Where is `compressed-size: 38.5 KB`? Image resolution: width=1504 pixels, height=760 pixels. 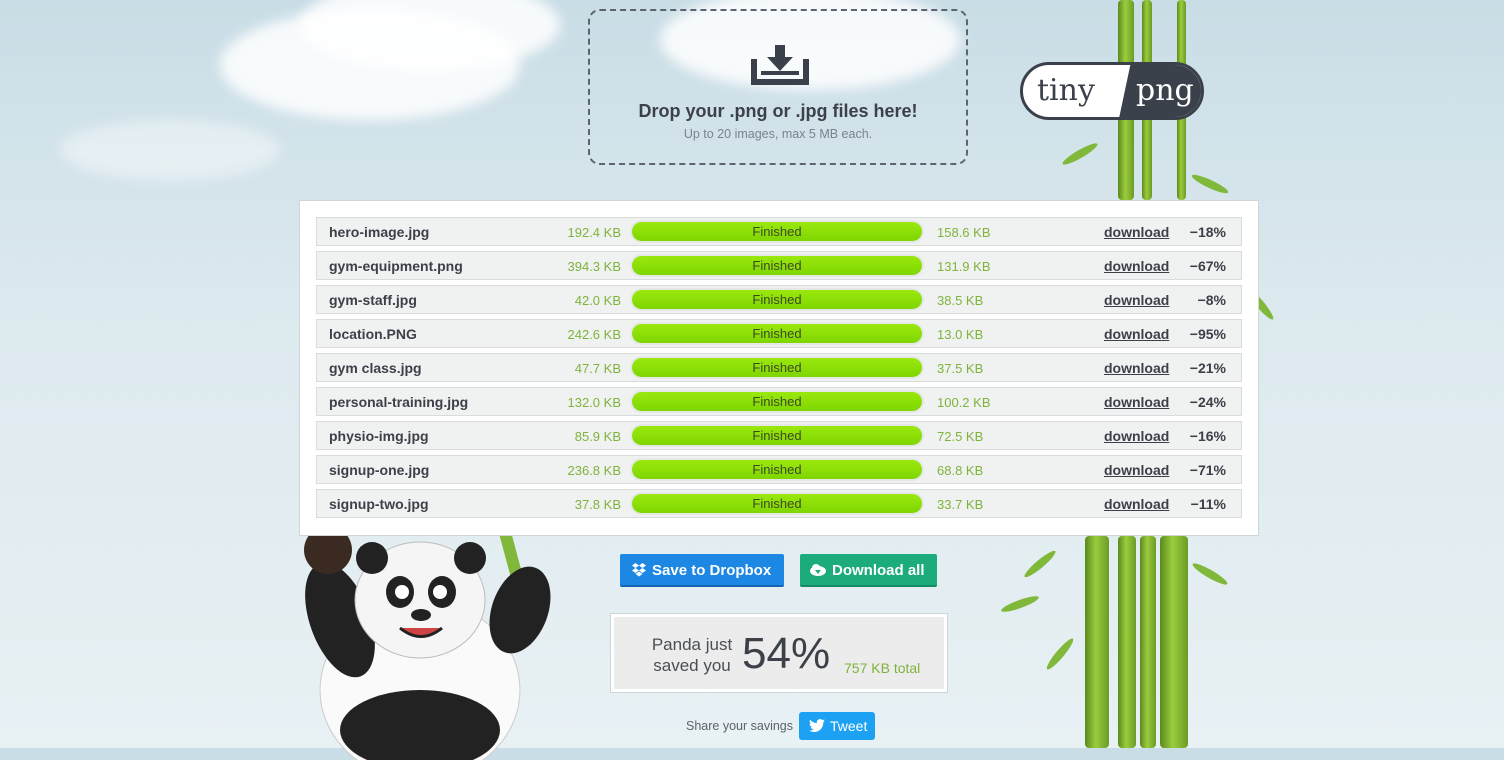
compressed-size: 38.5 KB is located at coordinates (960, 300).